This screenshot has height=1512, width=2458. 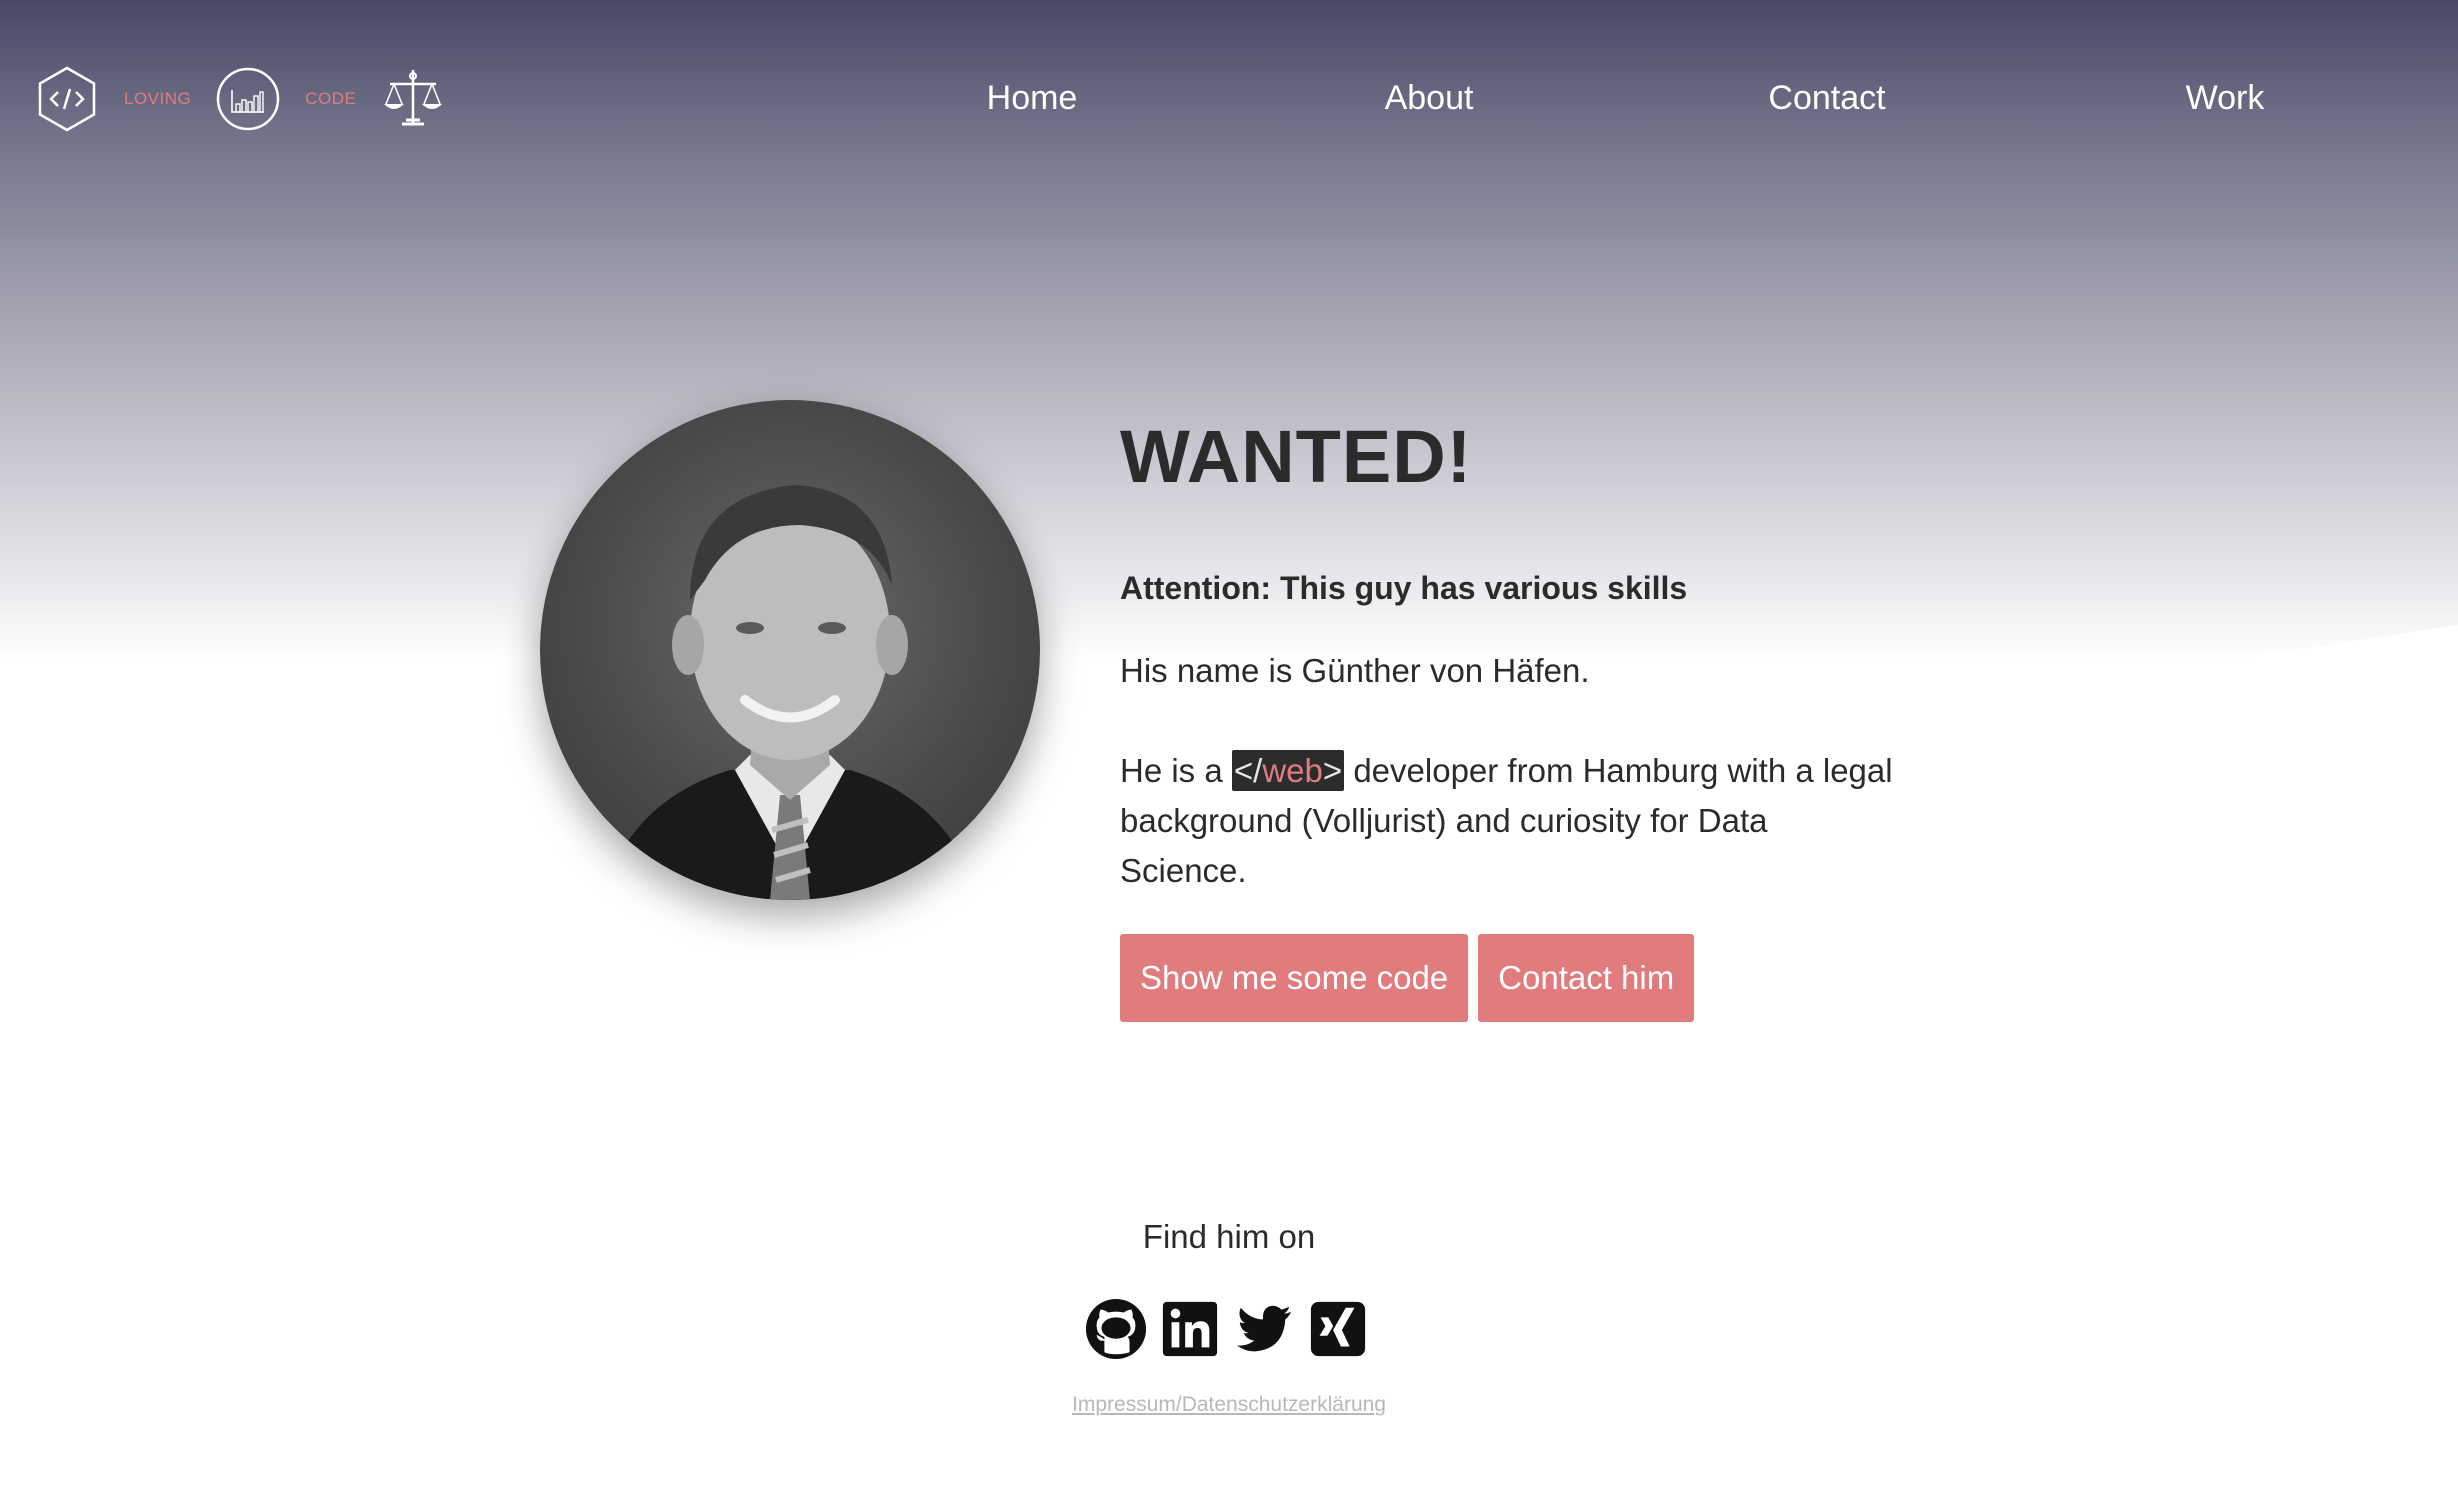 I want to click on find-him-text: Find him on, so click(x=1229, y=1236).